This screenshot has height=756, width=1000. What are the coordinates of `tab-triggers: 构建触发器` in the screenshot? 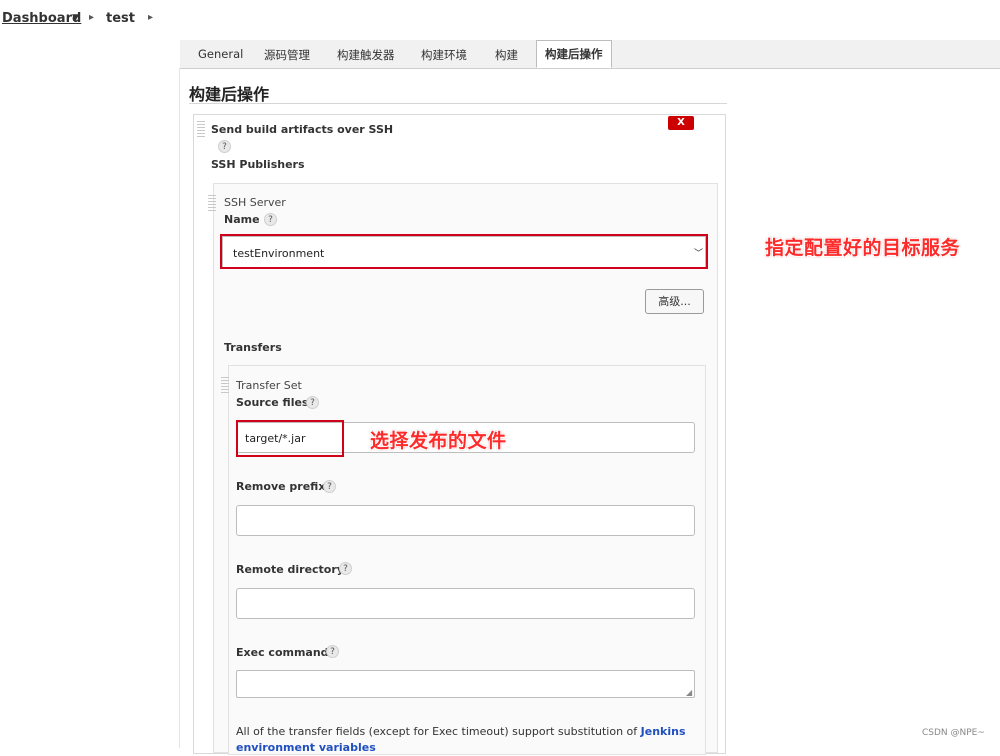 It's located at (366, 55).